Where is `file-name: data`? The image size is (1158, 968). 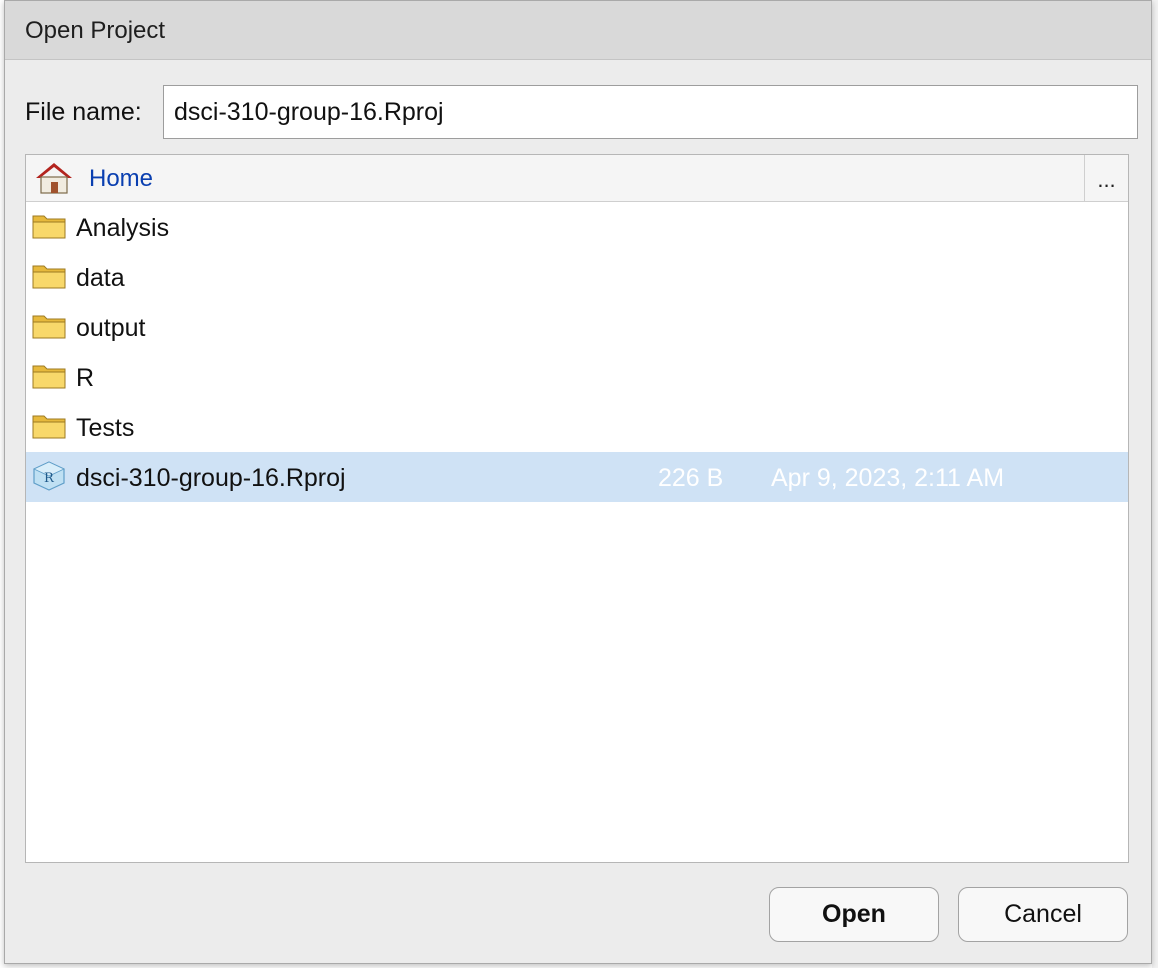
file-name: data is located at coordinates (100, 278).